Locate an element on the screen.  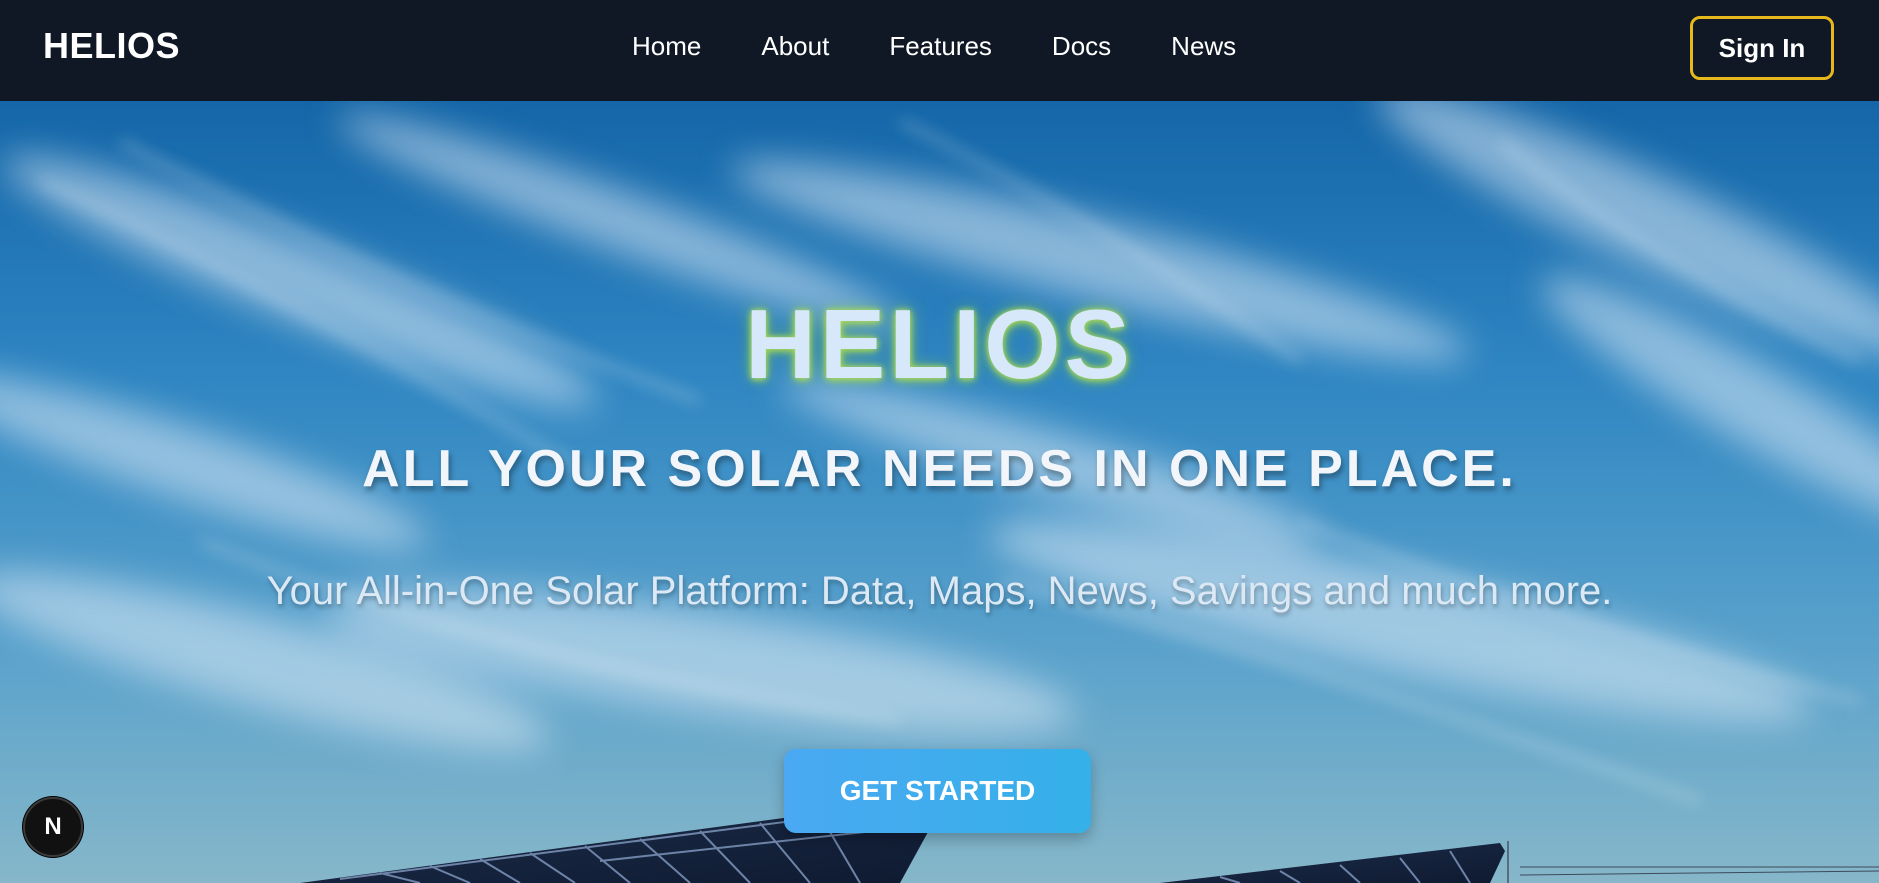
brand-logo: HELIOS is located at coordinates (111, 46).